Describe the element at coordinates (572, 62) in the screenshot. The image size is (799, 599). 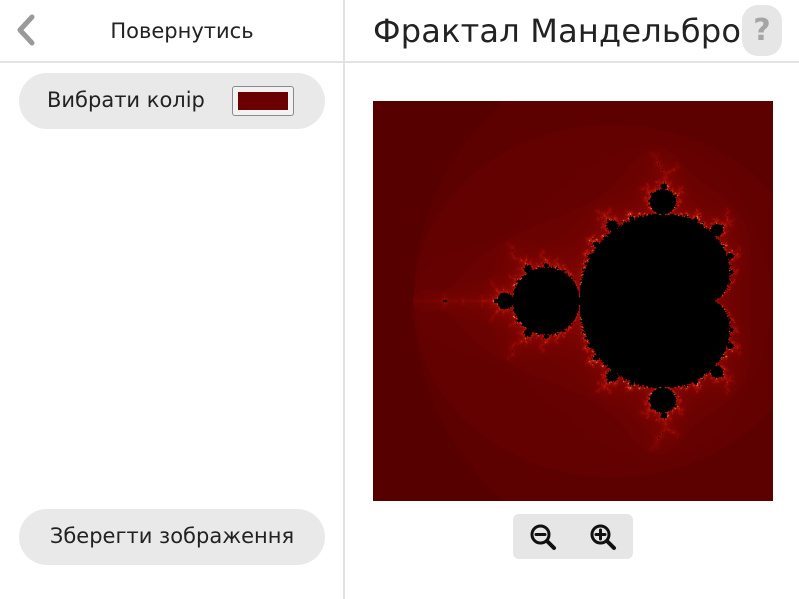
I see `right-header-divider` at that location.